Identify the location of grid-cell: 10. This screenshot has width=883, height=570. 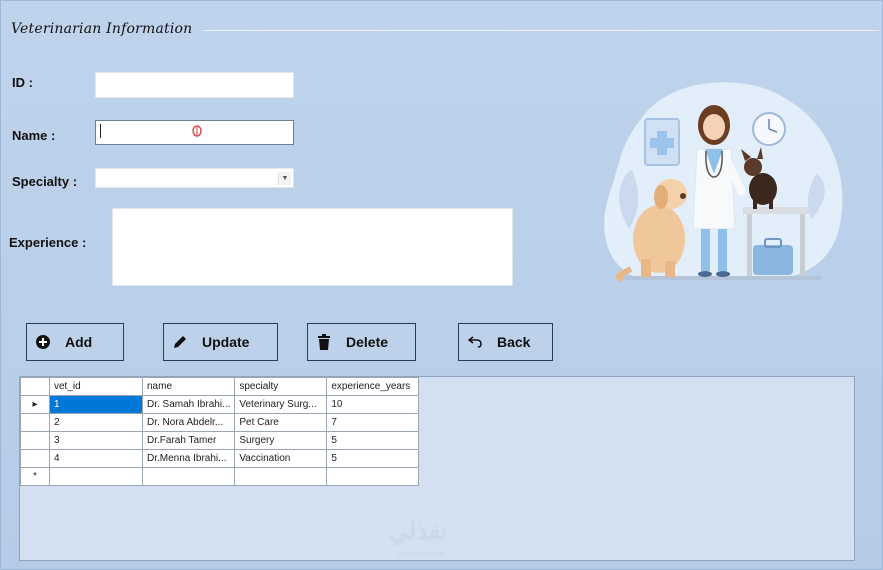
(373, 404).